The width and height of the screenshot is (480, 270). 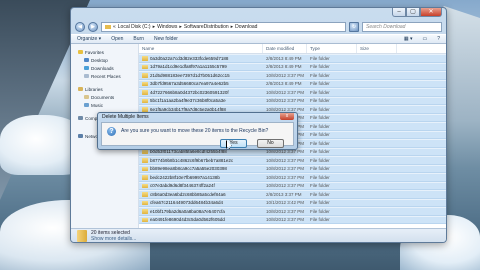 I want to click on no-button: No, so click(x=270, y=143).